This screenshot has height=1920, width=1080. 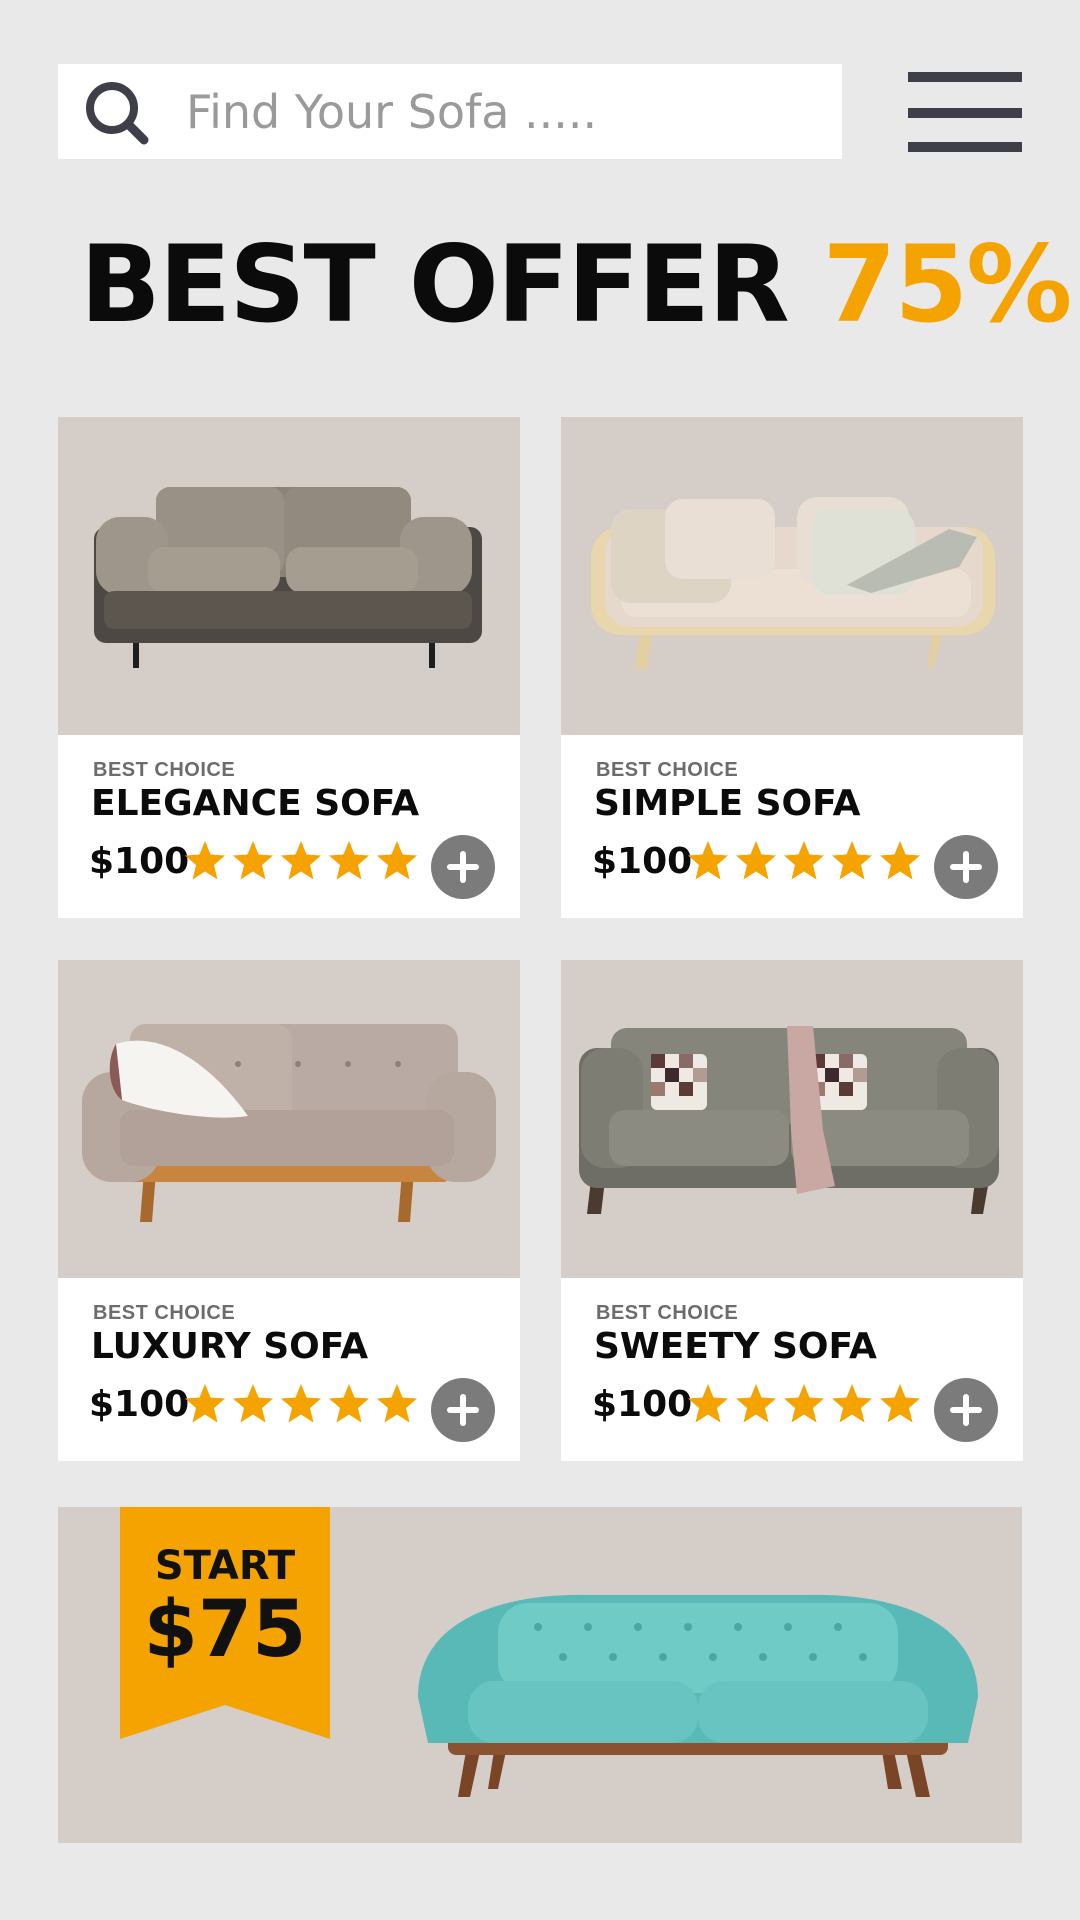 I want to click on product-card: BEST CHOICE LUXURY SOFA $100, so click(x=289, y=1210).